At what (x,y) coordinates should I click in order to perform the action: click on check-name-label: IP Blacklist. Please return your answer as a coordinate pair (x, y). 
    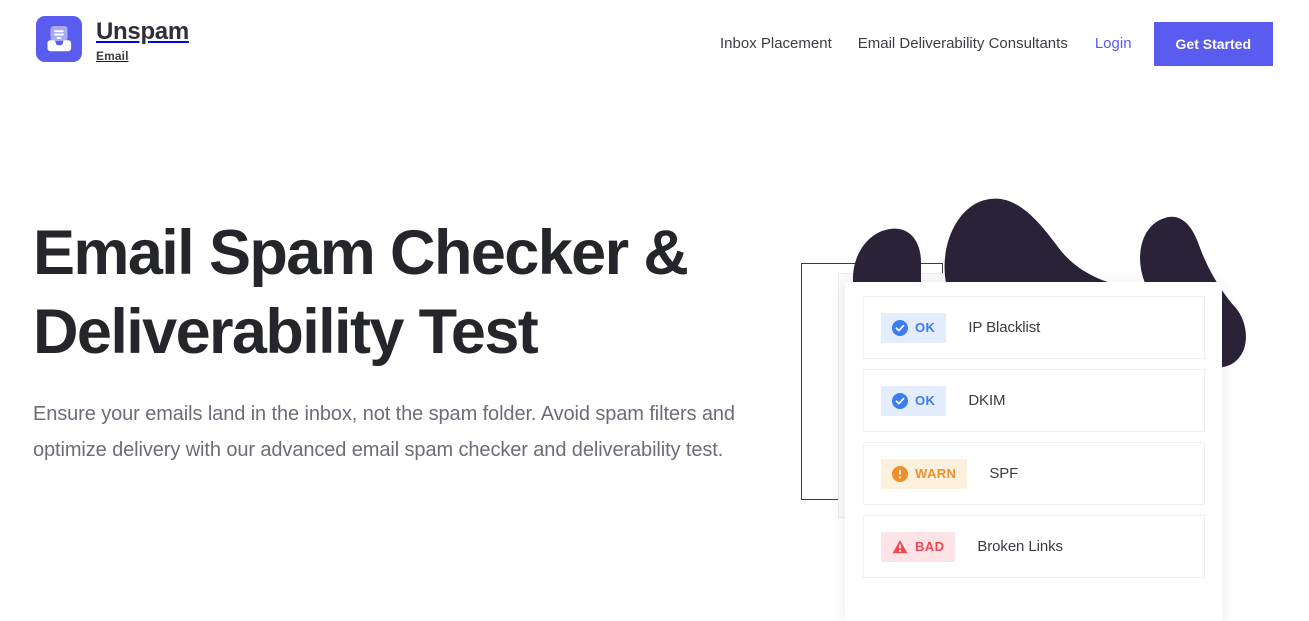
    Looking at the image, I should click on (1004, 327).